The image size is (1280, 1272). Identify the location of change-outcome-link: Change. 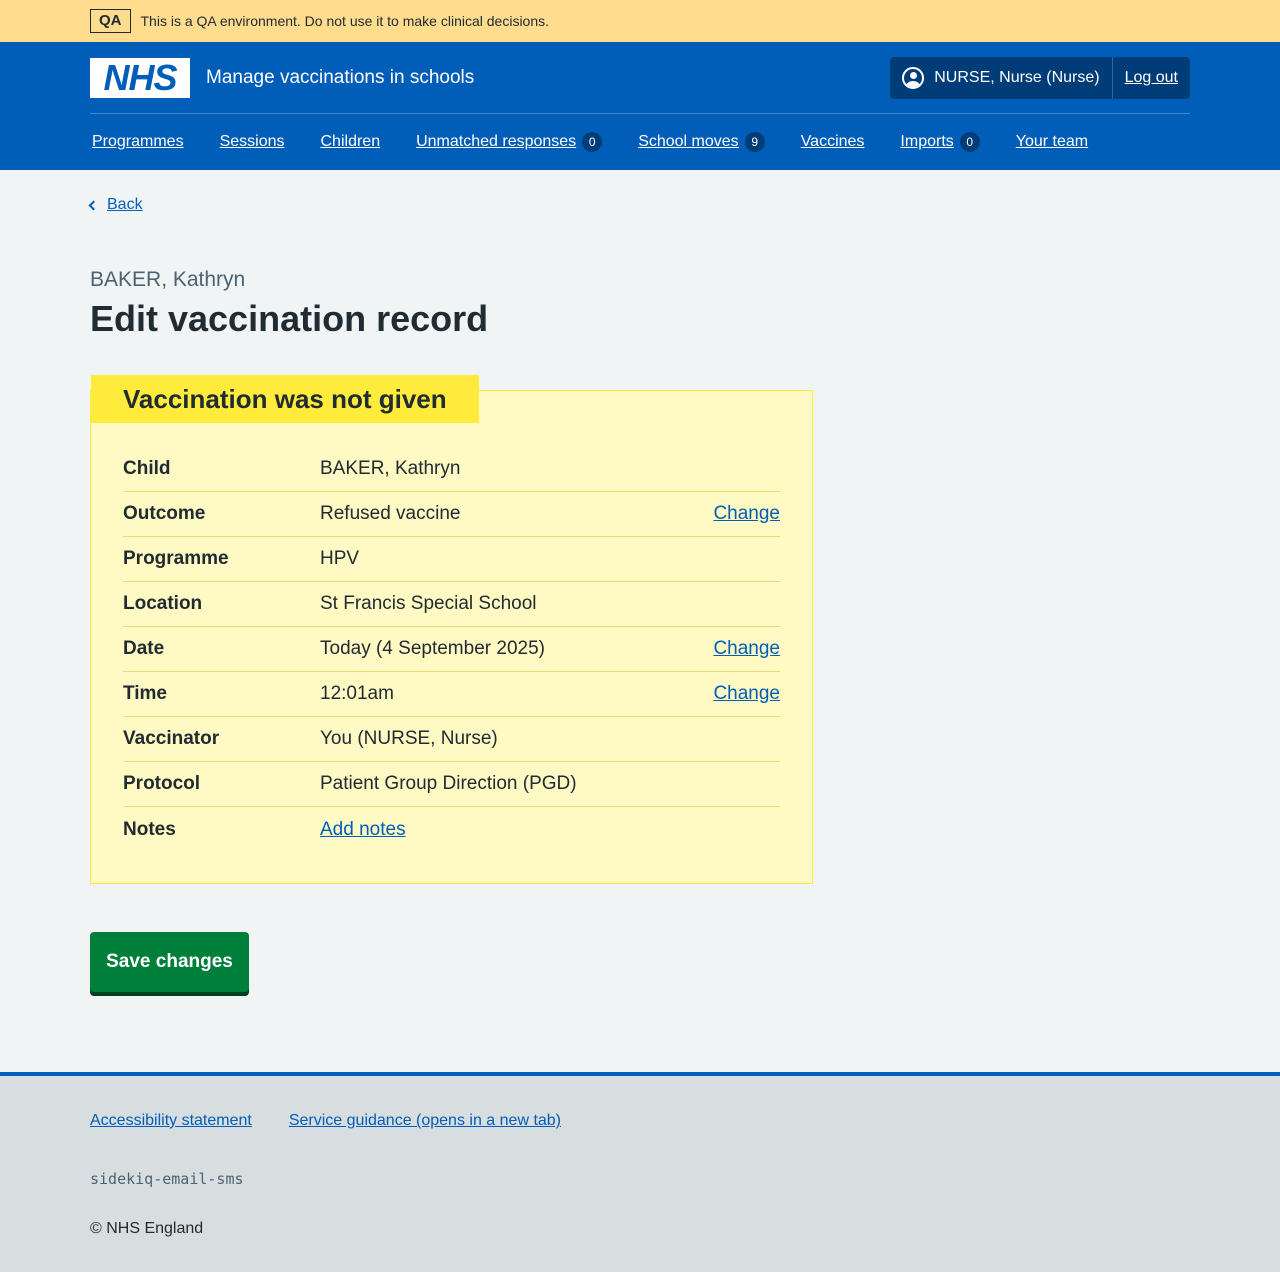
(746, 513).